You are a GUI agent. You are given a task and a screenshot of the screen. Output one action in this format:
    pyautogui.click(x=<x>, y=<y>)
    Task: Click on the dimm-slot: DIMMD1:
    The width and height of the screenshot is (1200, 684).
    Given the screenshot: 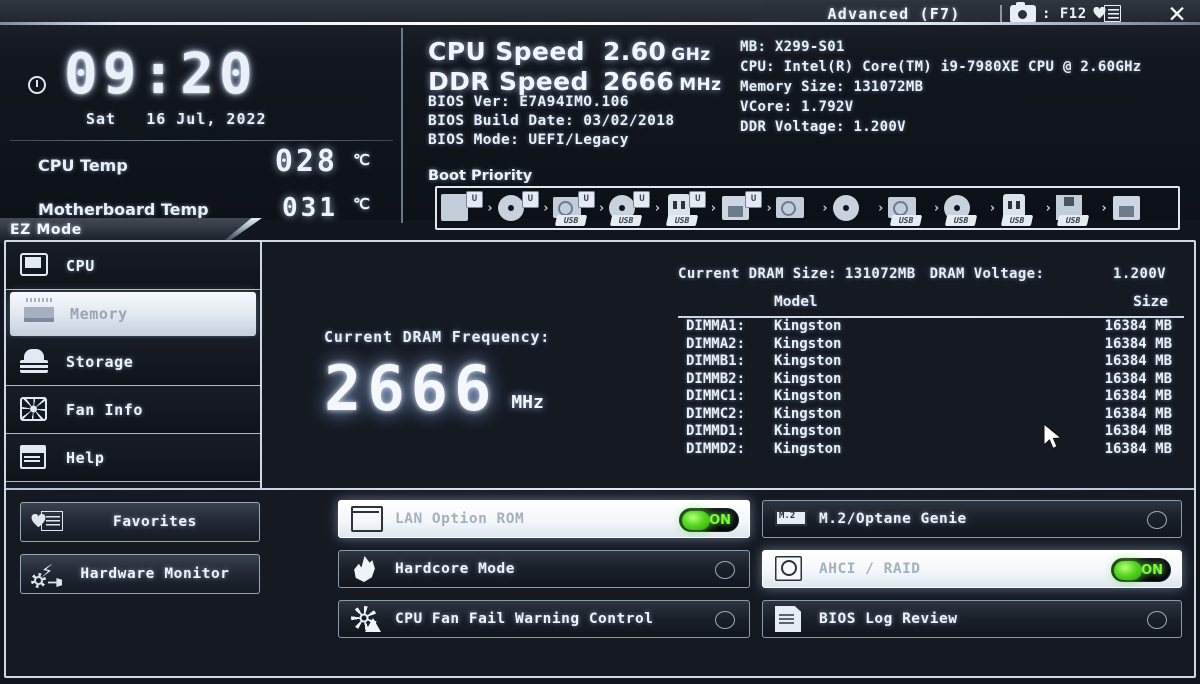 What is the action you would take?
    pyautogui.click(x=716, y=431)
    